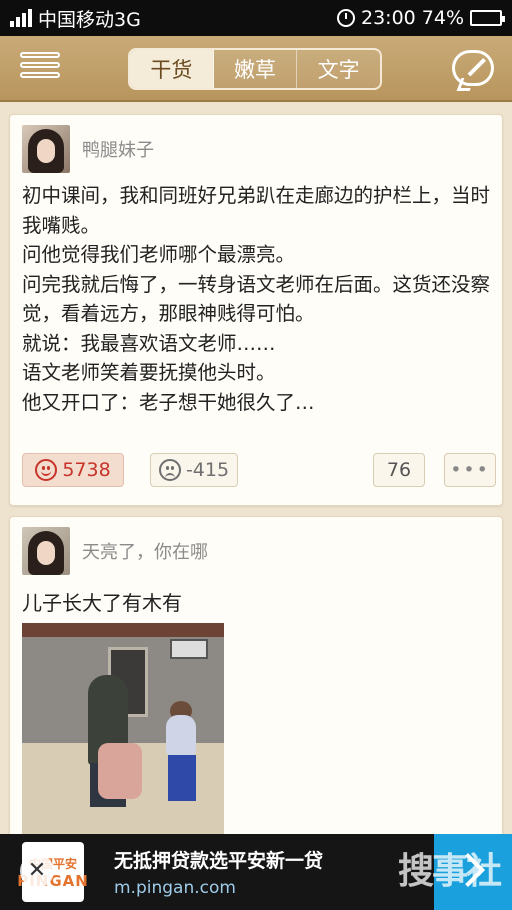 The image size is (512, 910). I want to click on like-count: 5738, so click(86, 470).